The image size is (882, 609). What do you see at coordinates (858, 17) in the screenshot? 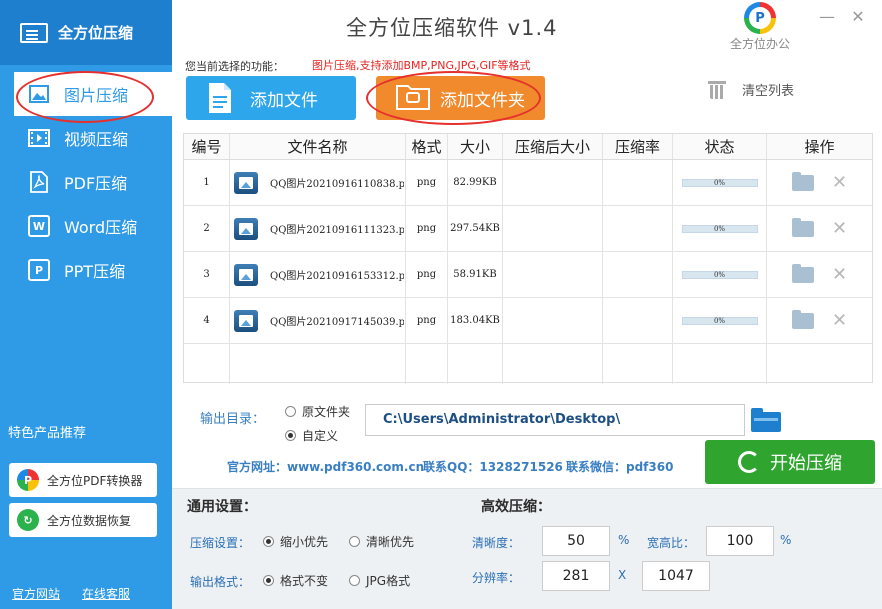
I see `close-button: ✕` at bounding box center [858, 17].